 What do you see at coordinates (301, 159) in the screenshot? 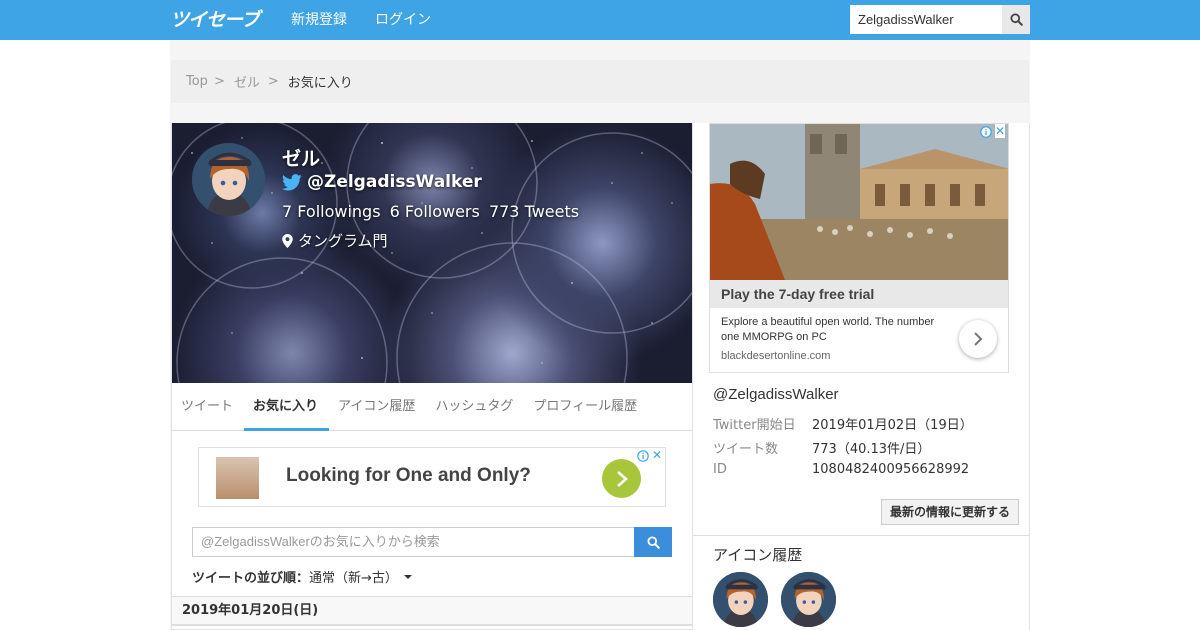
I see `profile-name: ゼル` at bounding box center [301, 159].